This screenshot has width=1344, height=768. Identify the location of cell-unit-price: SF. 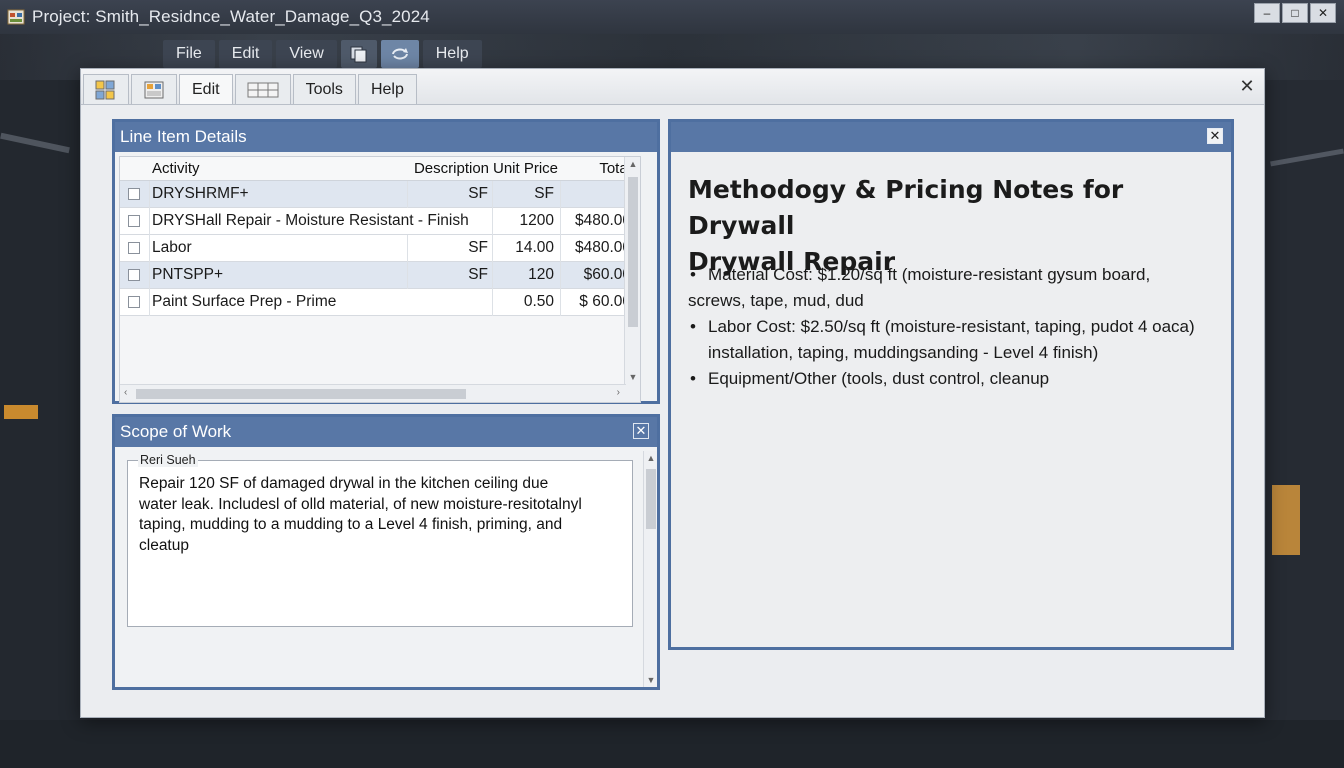
(527, 194).